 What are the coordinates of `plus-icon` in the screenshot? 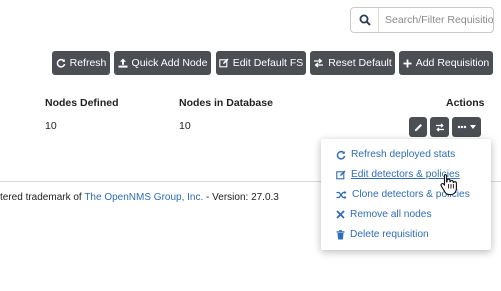 It's located at (407, 63).